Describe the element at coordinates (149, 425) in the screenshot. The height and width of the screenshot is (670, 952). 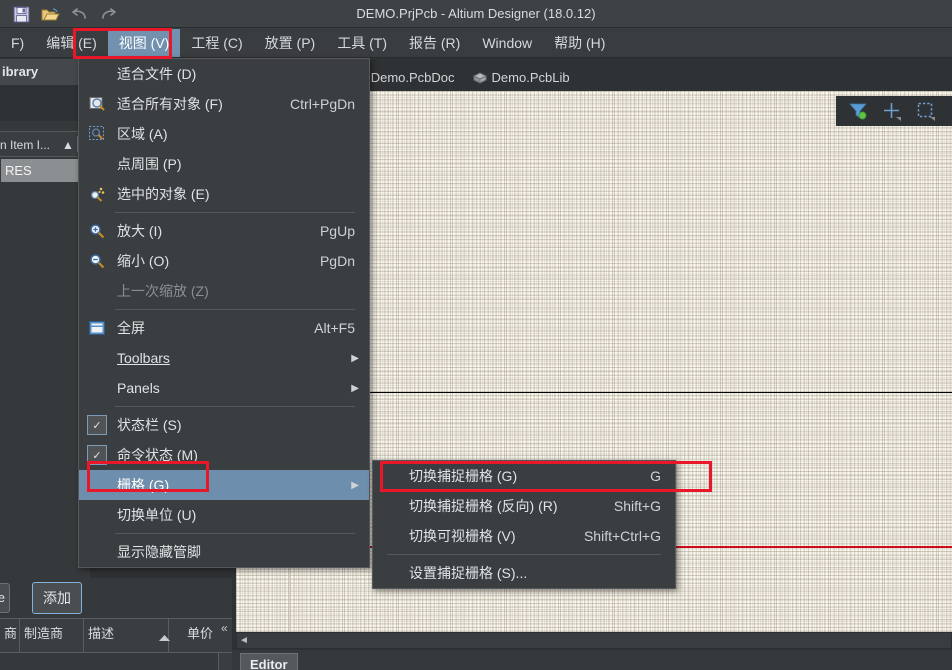
I see `menu-item-label: 状态栏 (S)` at that location.